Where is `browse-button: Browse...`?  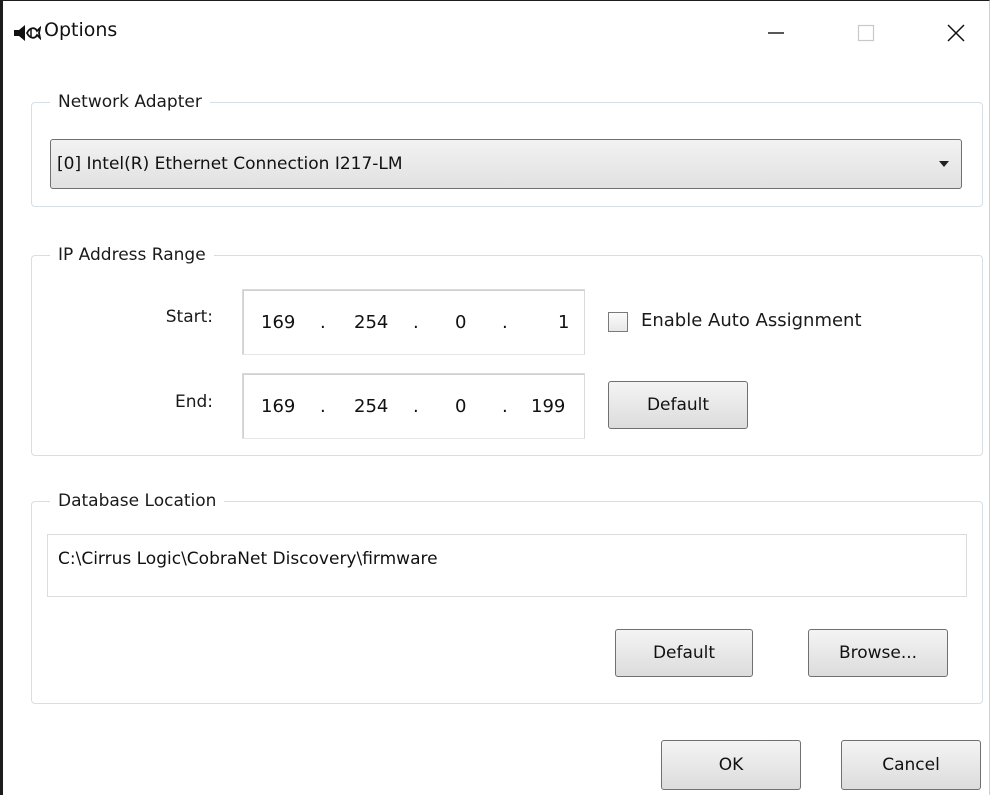
browse-button: Browse... is located at coordinates (878, 653).